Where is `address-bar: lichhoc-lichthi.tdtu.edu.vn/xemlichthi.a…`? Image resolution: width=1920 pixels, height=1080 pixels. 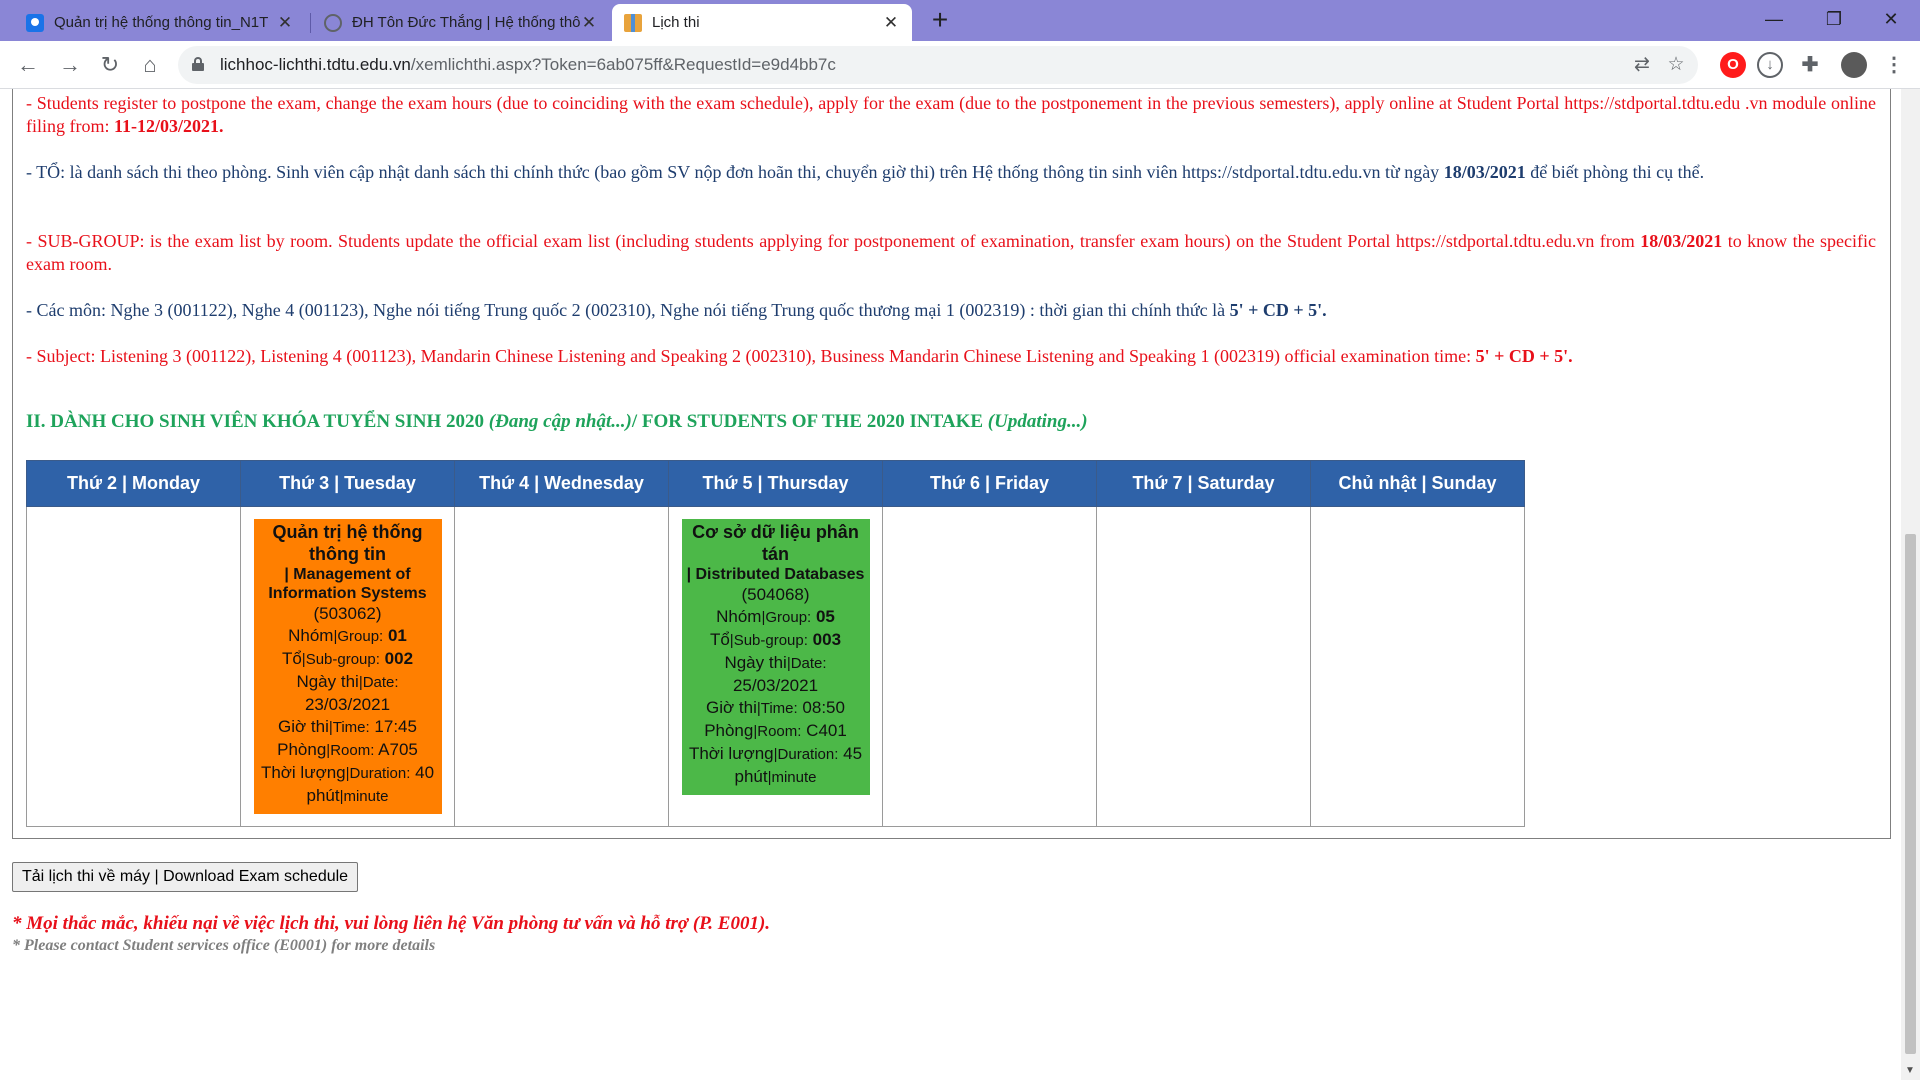 address-bar: lichhoc-lichthi.tdtu.edu.vn/xemlichthi.a… is located at coordinates (938, 65).